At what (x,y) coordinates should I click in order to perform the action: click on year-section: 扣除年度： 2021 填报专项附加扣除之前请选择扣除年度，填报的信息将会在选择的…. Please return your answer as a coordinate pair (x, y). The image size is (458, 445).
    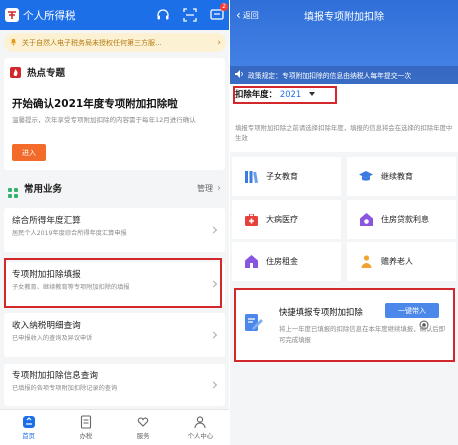
    Looking at the image, I should click on (344, 118).